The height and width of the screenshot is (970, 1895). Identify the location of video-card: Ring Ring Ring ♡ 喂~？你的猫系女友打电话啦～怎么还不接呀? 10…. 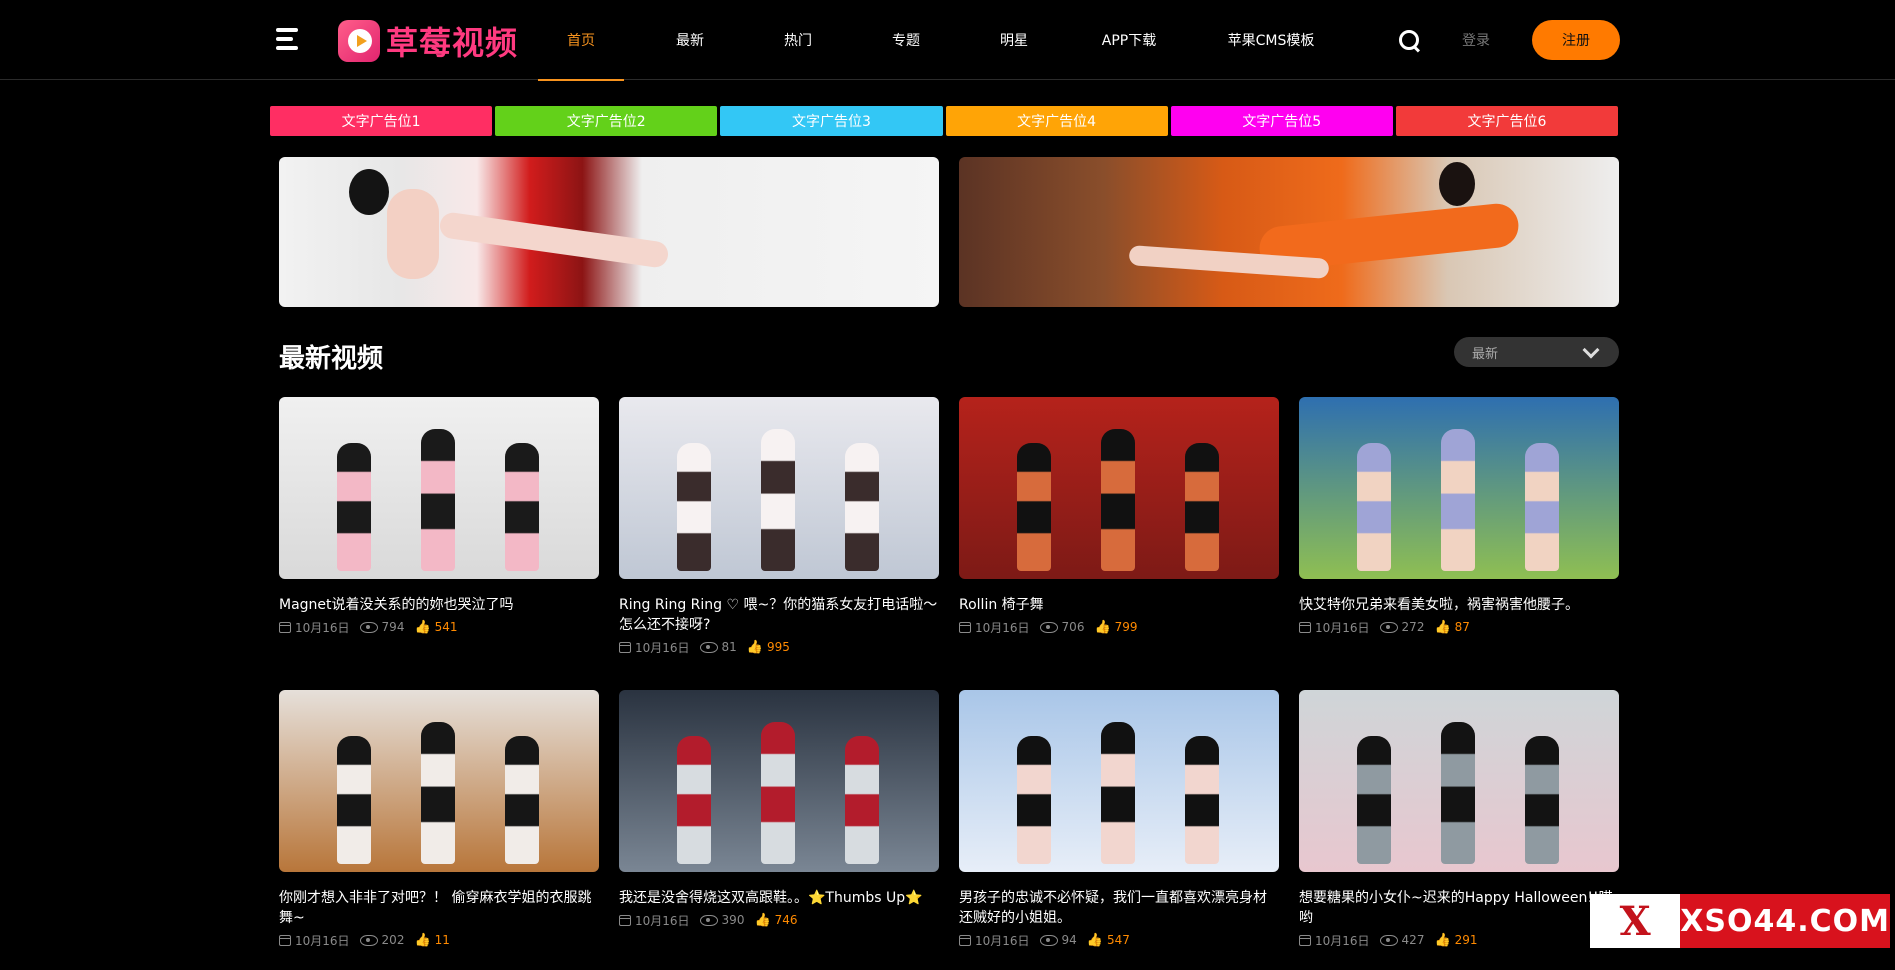
(779, 526).